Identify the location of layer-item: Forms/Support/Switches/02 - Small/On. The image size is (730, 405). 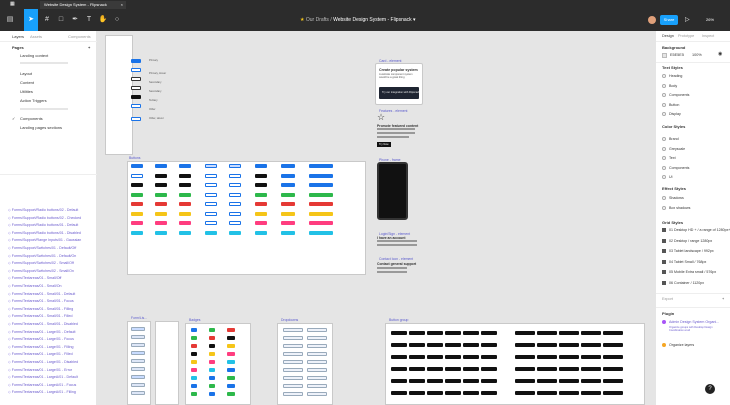
(41, 271).